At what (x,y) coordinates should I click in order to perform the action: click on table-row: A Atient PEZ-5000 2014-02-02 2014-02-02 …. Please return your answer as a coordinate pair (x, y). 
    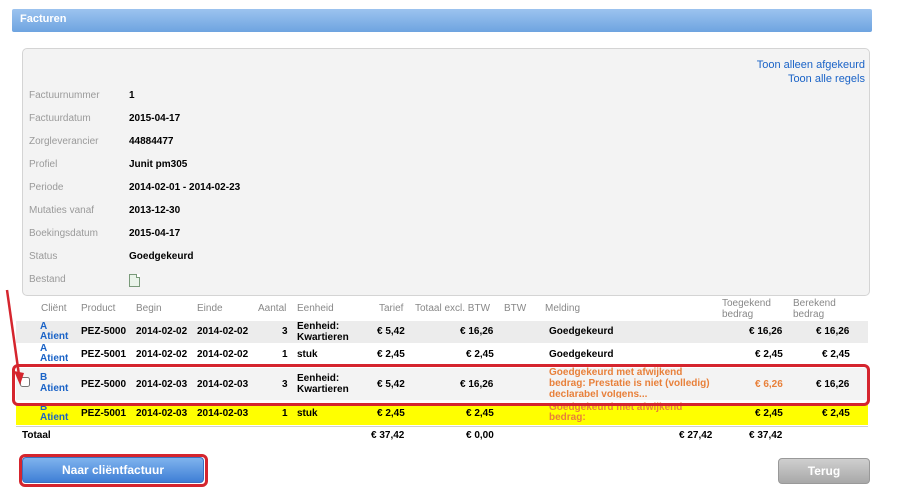
    Looking at the image, I should click on (442, 332).